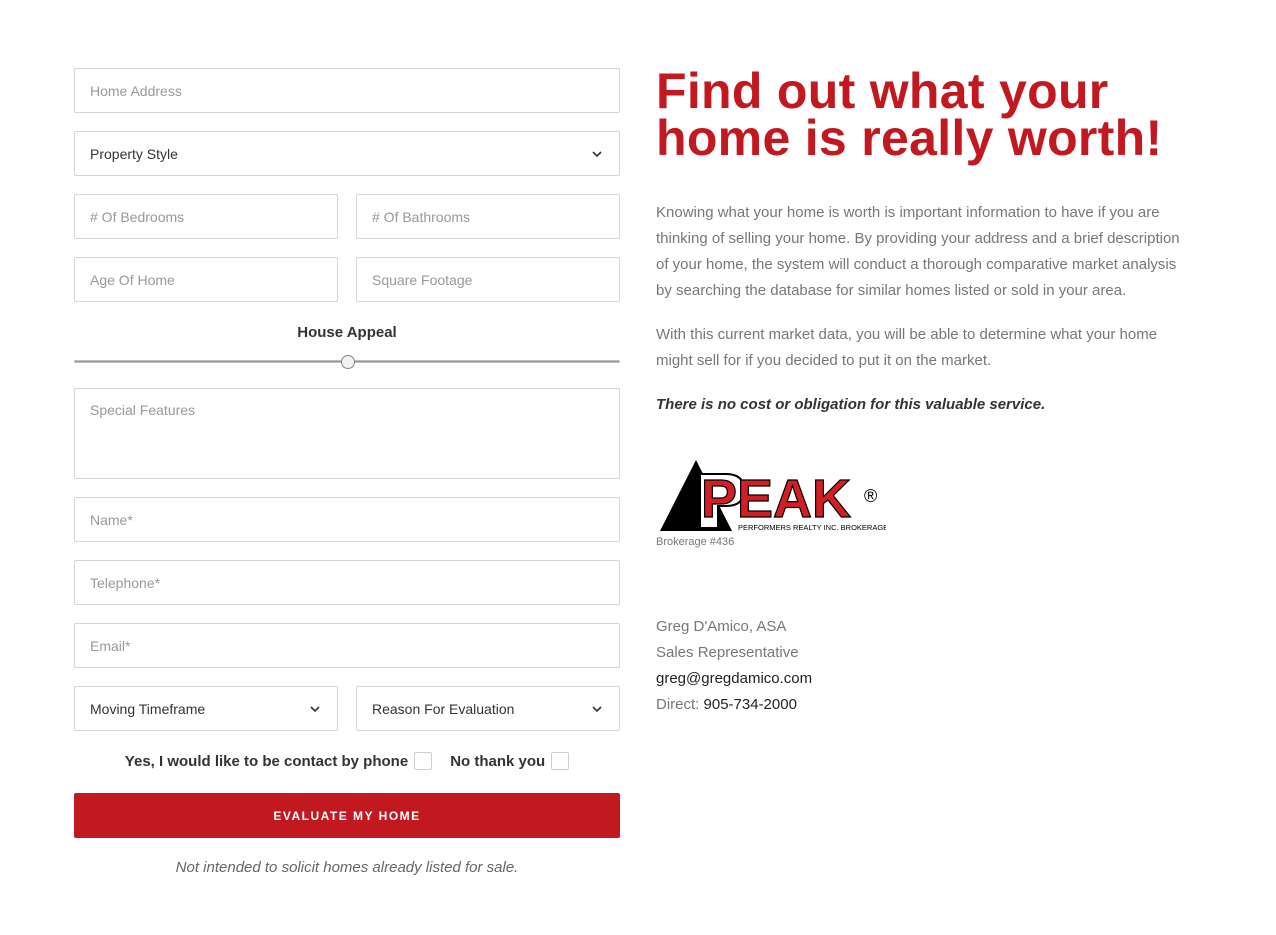 The width and height of the screenshot is (1276, 935). Describe the element at coordinates (695, 542) in the screenshot. I see `brokerage-number: Brokerage #436` at that location.